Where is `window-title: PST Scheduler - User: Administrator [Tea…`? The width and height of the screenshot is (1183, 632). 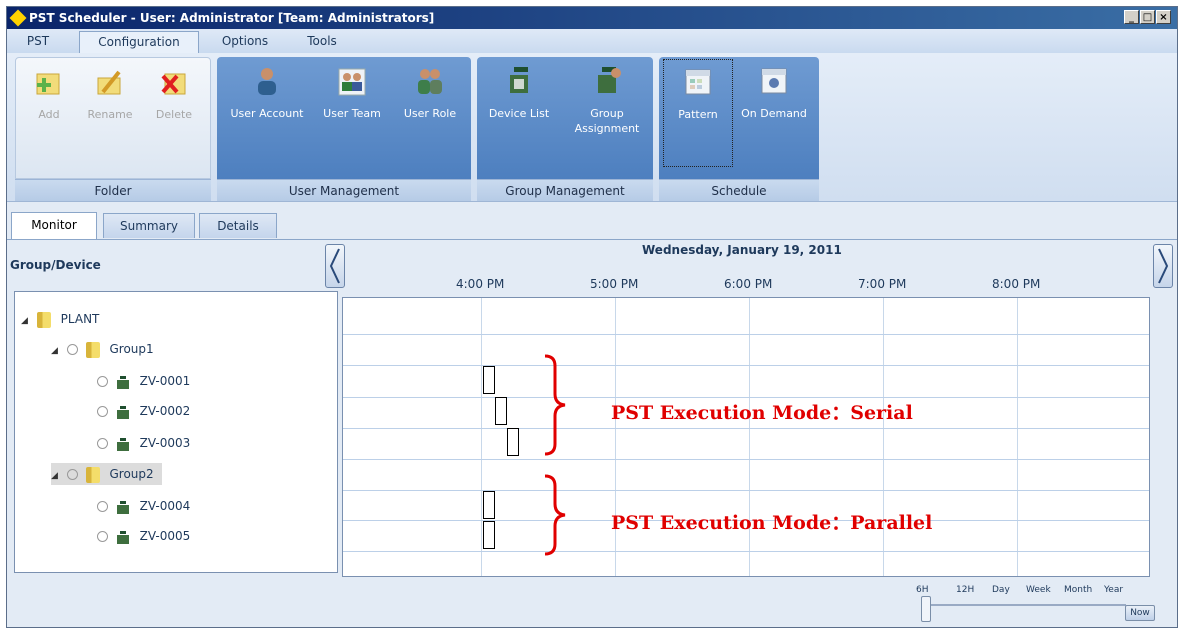 window-title: PST Scheduler - User: Administrator [Tea… is located at coordinates (232, 18).